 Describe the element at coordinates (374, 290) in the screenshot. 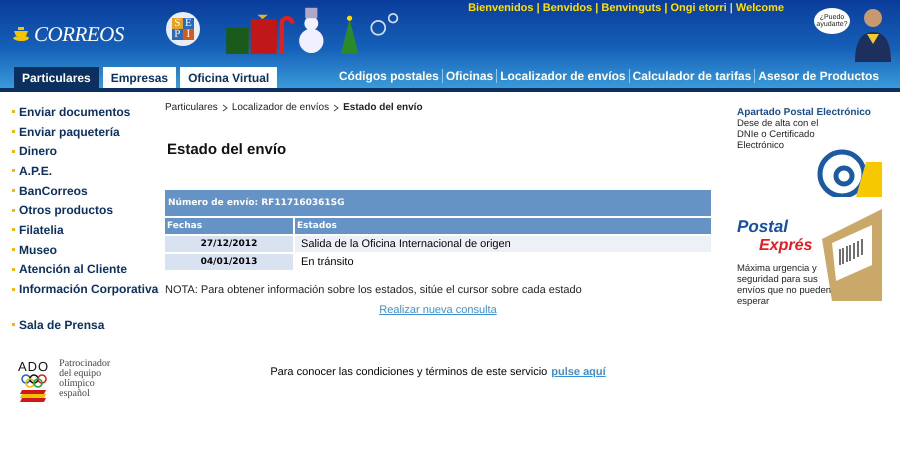

I see `note-text: NOTA: Para obtener información sobre los estados, sitúe el cursor sobre cada estado` at that location.